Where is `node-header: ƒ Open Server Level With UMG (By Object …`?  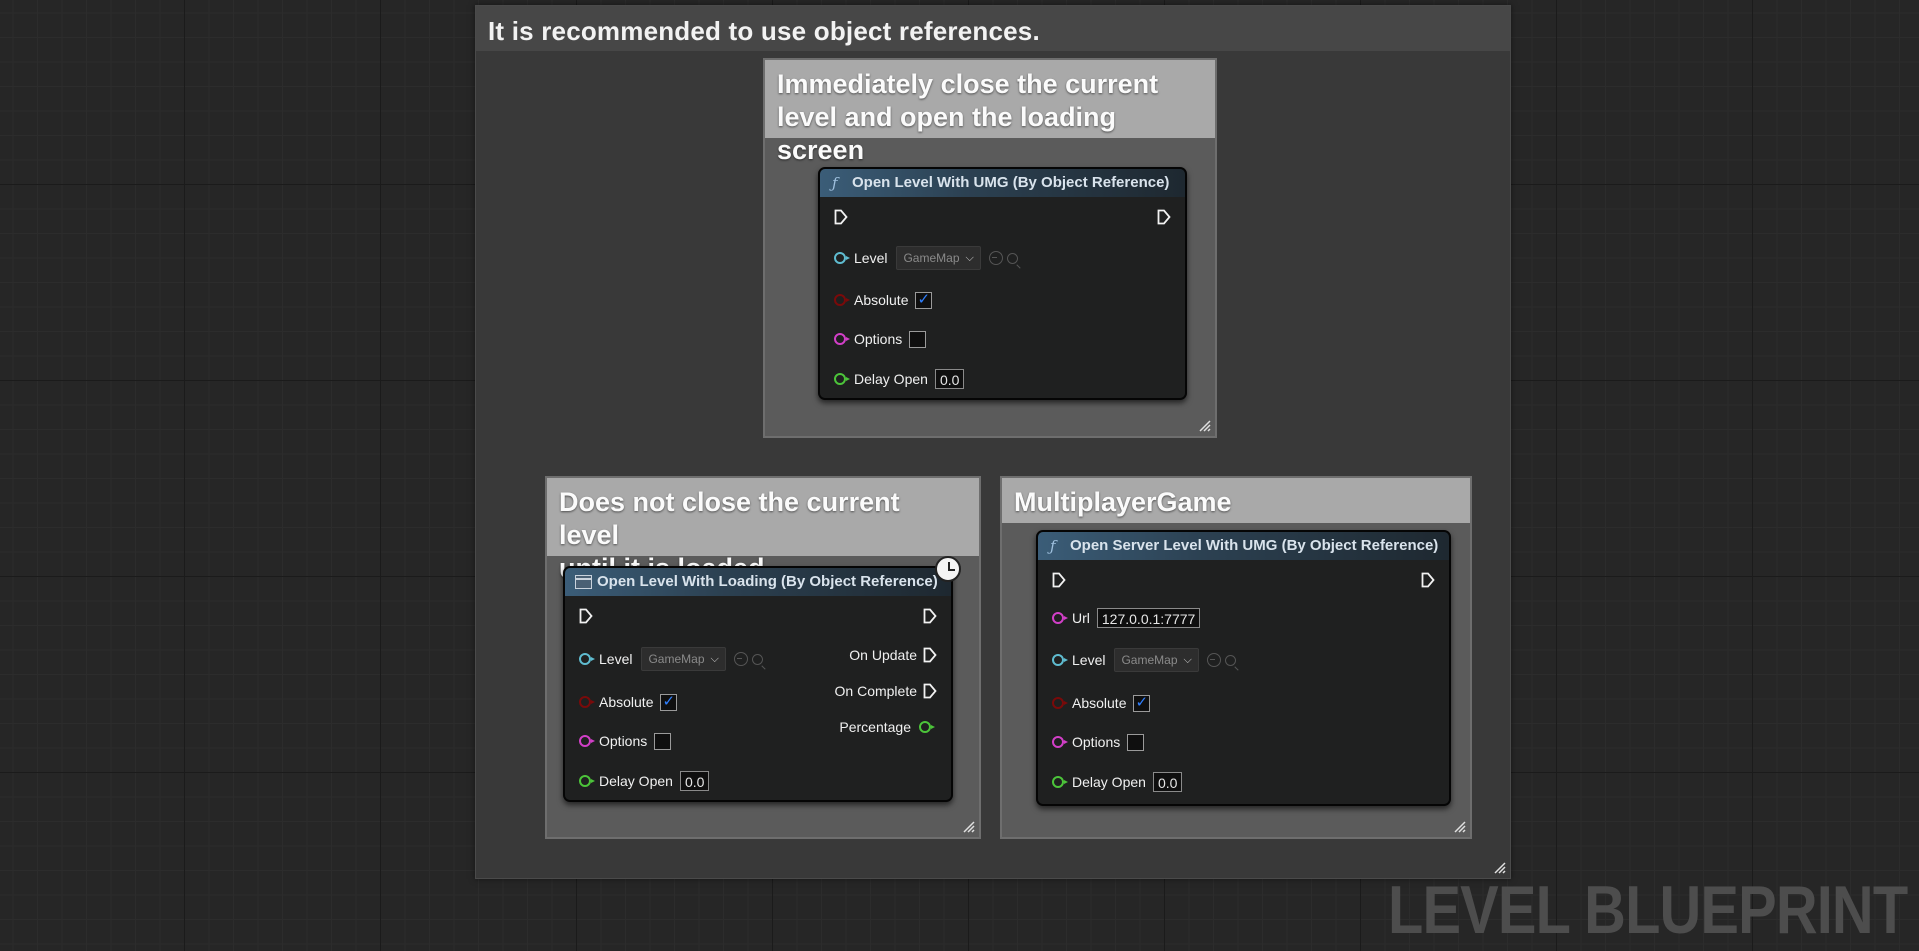
node-header: ƒ Open Server Level With UMG (By Object … is located at coordinates (1243, 546).